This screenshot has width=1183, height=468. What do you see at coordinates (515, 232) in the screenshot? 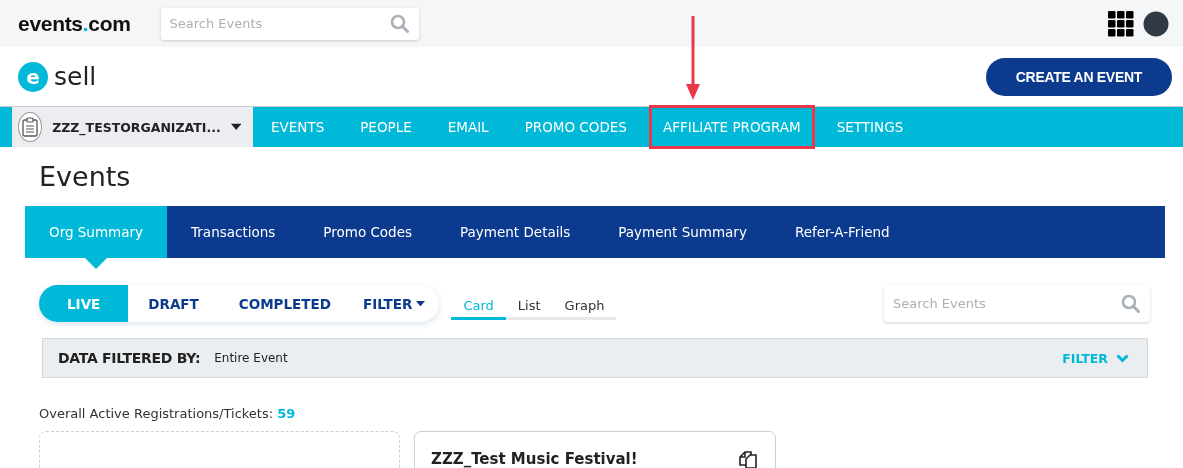
I see `tab: Payment Details` at bounding box center [515, 232].